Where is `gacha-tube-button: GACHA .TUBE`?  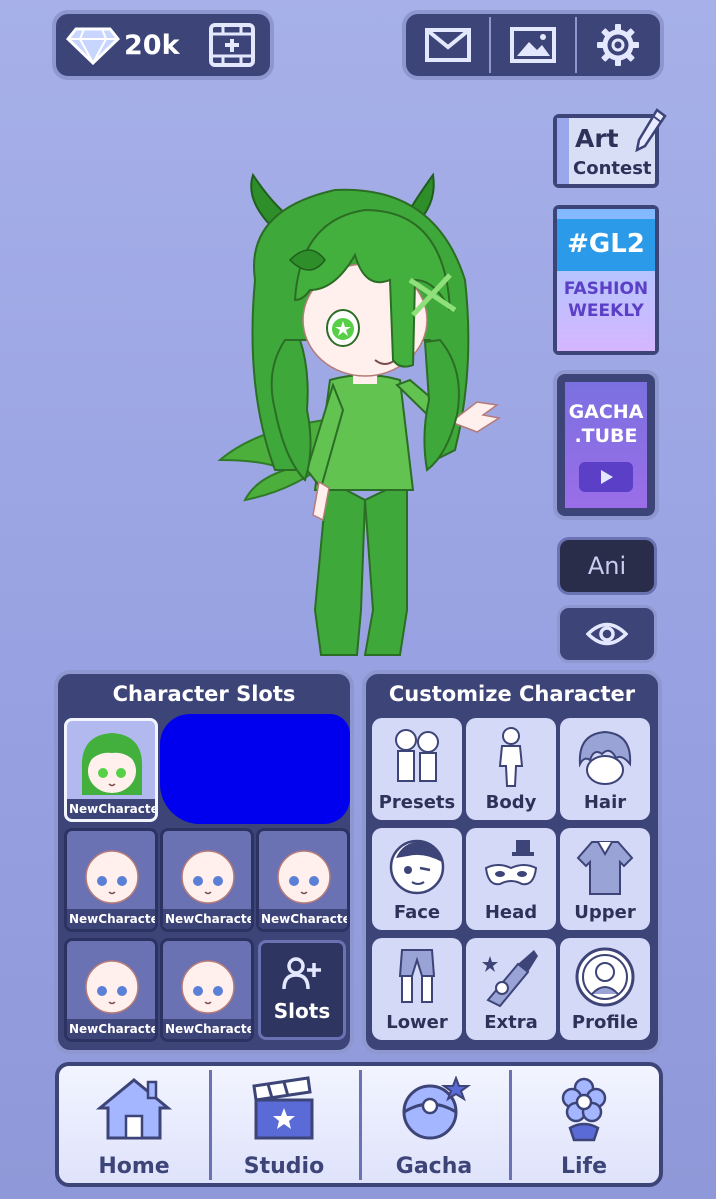
gacha-tube-button: GACHA .TUBE is located at coordinates (606, 445).